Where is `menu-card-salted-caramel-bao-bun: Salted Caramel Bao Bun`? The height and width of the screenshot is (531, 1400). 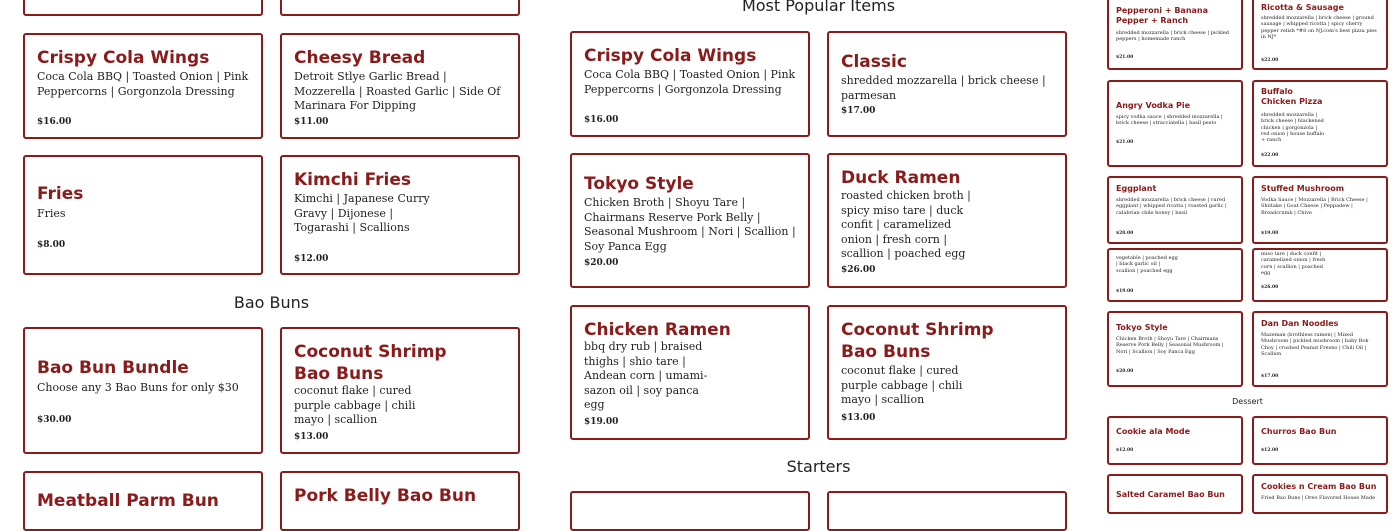 menu-card-salted-caramel-bao-bun: Salted Caramel Bao Bun is located at coordinates (1175, 494).